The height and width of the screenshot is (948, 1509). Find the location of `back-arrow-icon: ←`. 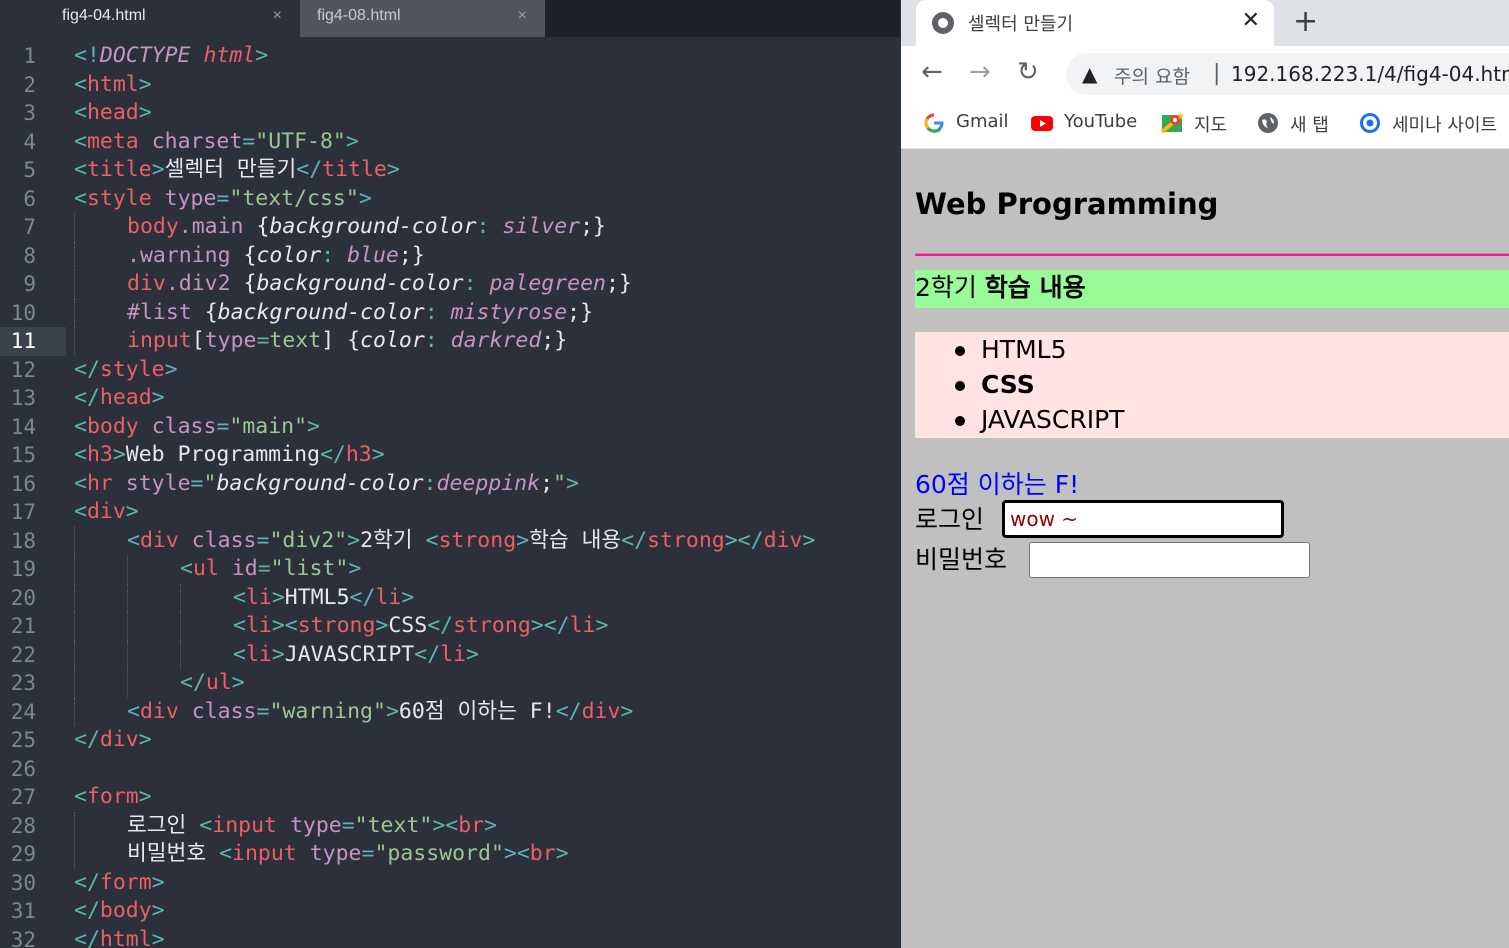

back-arrow-icon: ← is located at coordinates (932, 72).